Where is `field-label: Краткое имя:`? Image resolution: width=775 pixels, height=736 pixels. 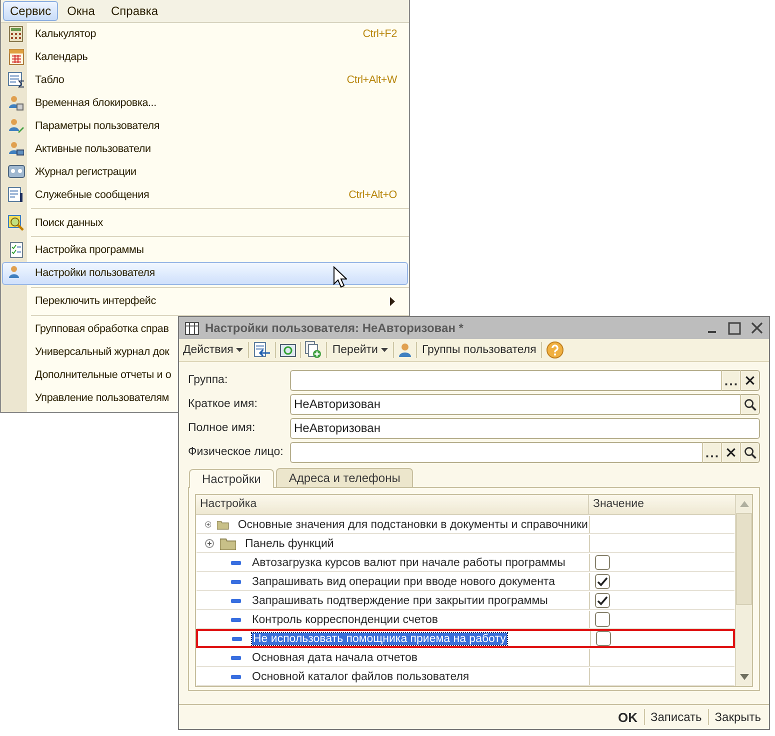
field-label: Краткое имя: is located at coordinates (223, 404).